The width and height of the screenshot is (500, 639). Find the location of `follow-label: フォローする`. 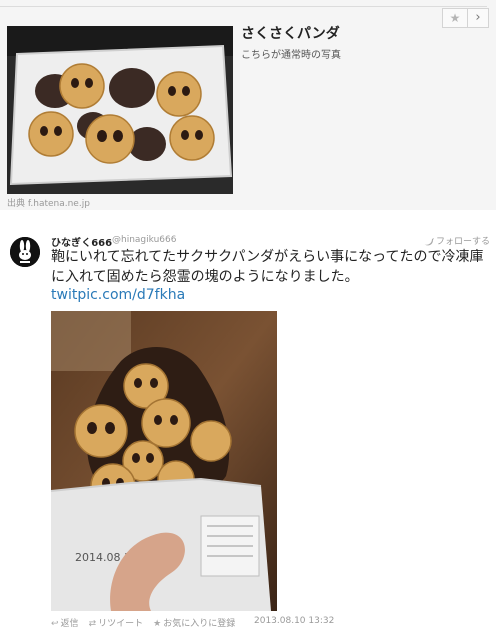

follow-label: フォローする is located at coordinates (463, 242).